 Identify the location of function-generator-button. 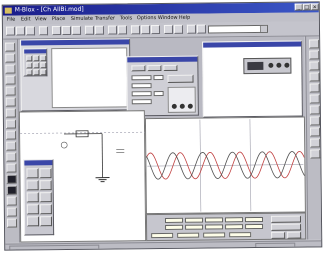
(314, 55).